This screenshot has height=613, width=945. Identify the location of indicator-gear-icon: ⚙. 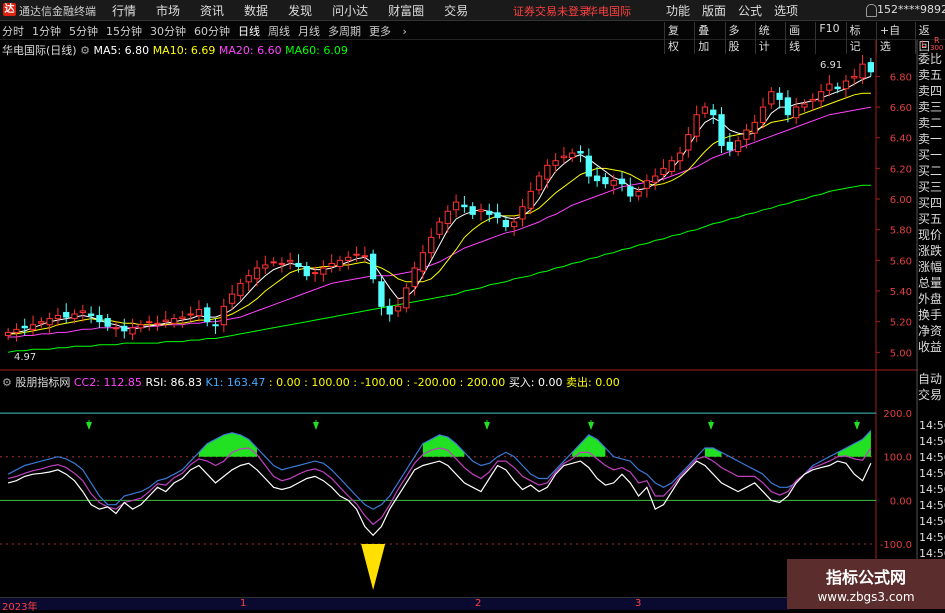
(7, 382).